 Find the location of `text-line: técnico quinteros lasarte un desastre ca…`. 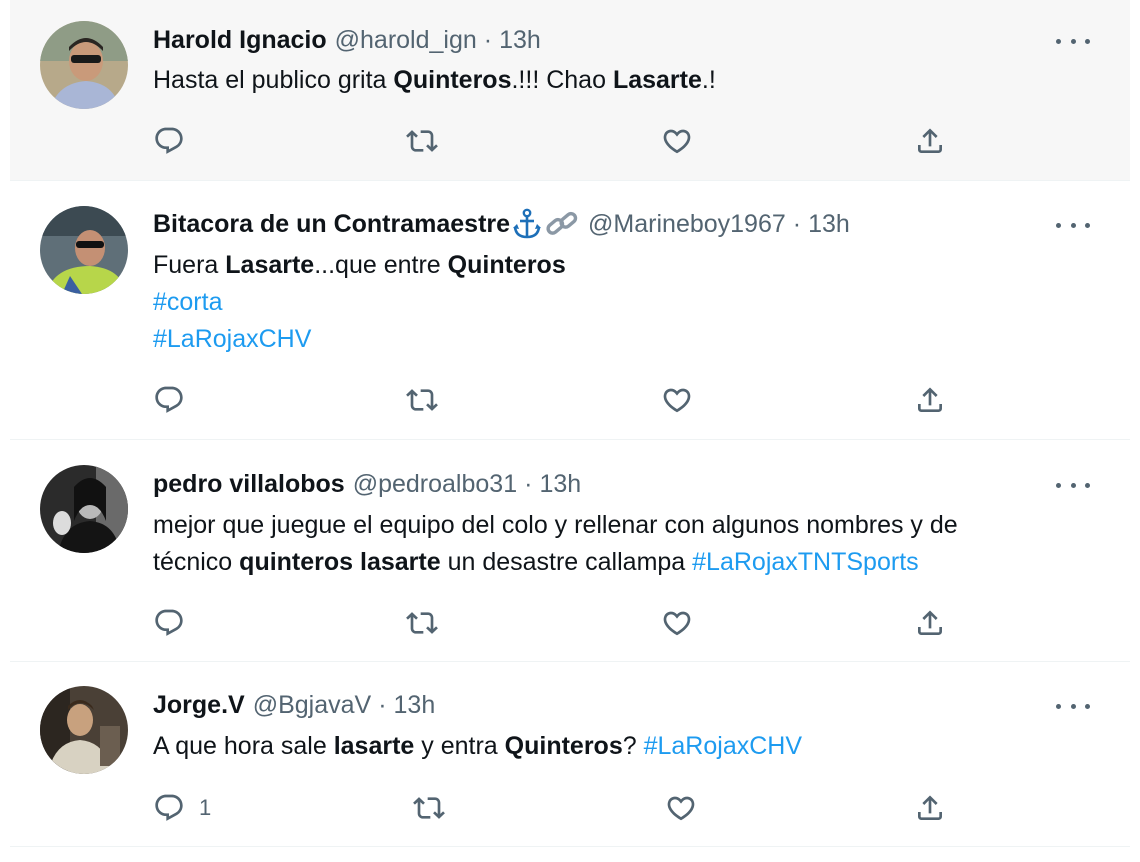

text-line: técnico quinteros lasarte un desastre ca… is located at coordinates (623, 562).